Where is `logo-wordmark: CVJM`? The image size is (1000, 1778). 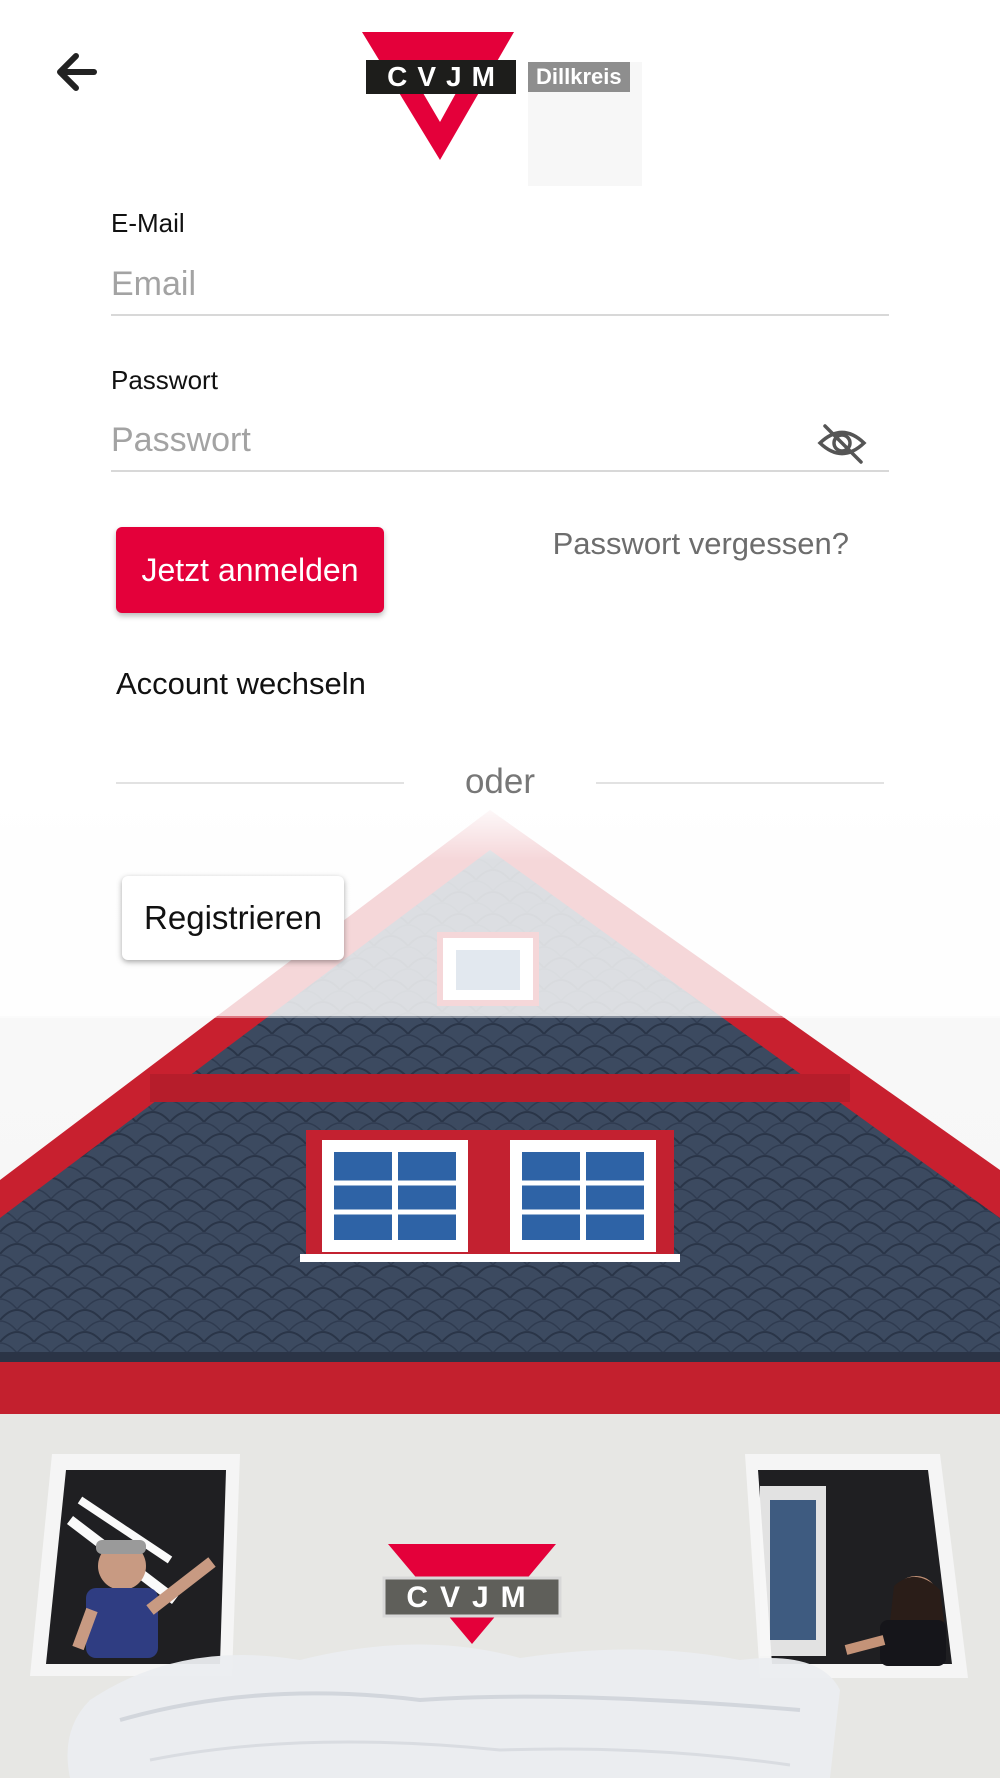 logo-wordmark: CVJM is located at coordinates (441, 77).